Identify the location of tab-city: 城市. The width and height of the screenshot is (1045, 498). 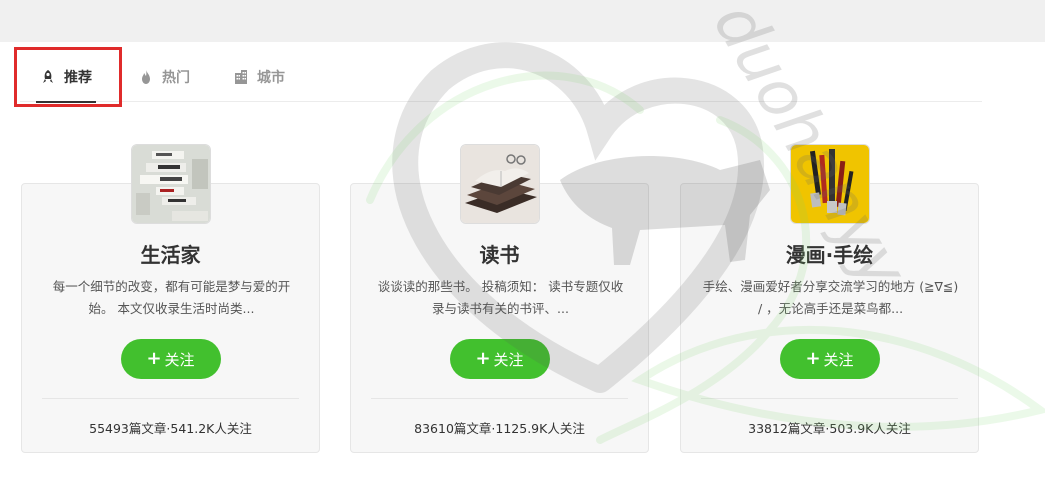
(259, 77).